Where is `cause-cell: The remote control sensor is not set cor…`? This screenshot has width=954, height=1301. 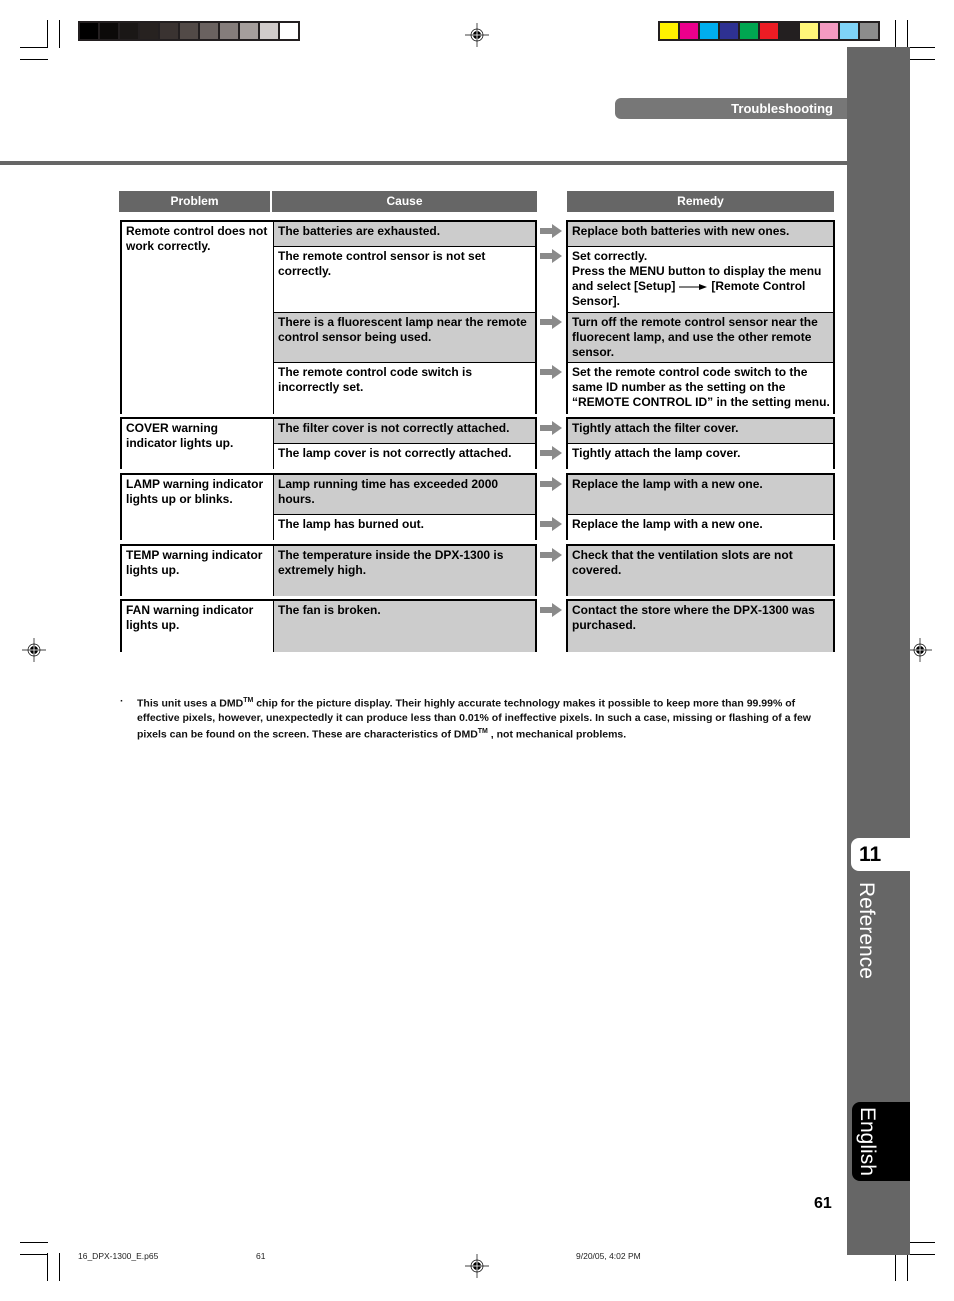
cause-cell: The remote control sensor is not set cor… is located at coordinates (404, 280).